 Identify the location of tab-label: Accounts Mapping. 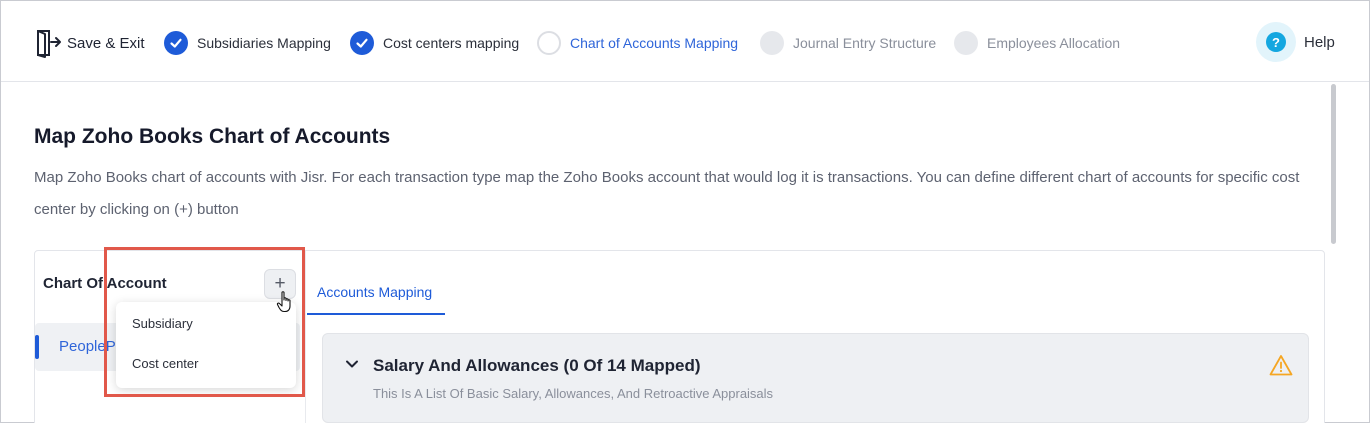
(375, 292).